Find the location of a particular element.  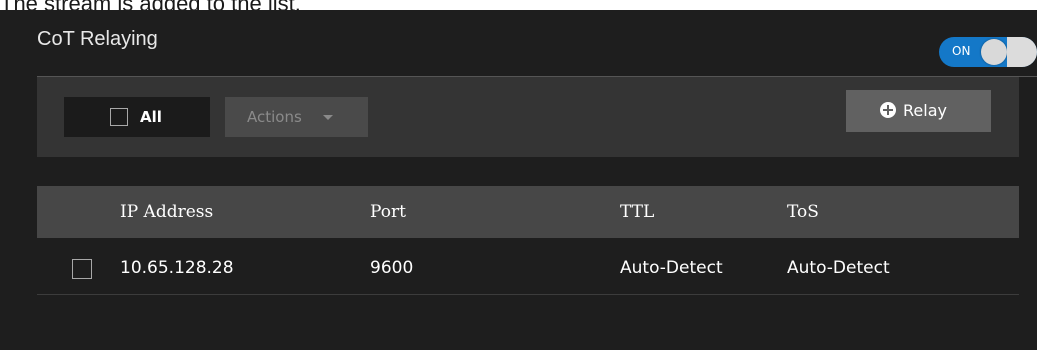

cell-tos: Auto-Detect is located at coordinates (838, 268).